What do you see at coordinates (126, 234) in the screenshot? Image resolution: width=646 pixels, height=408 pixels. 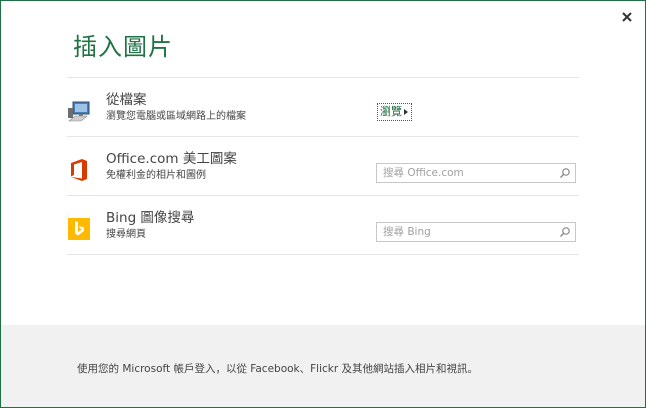 I see `source-subtitle: 搜尋網頁` at bounding box center [126, 234].